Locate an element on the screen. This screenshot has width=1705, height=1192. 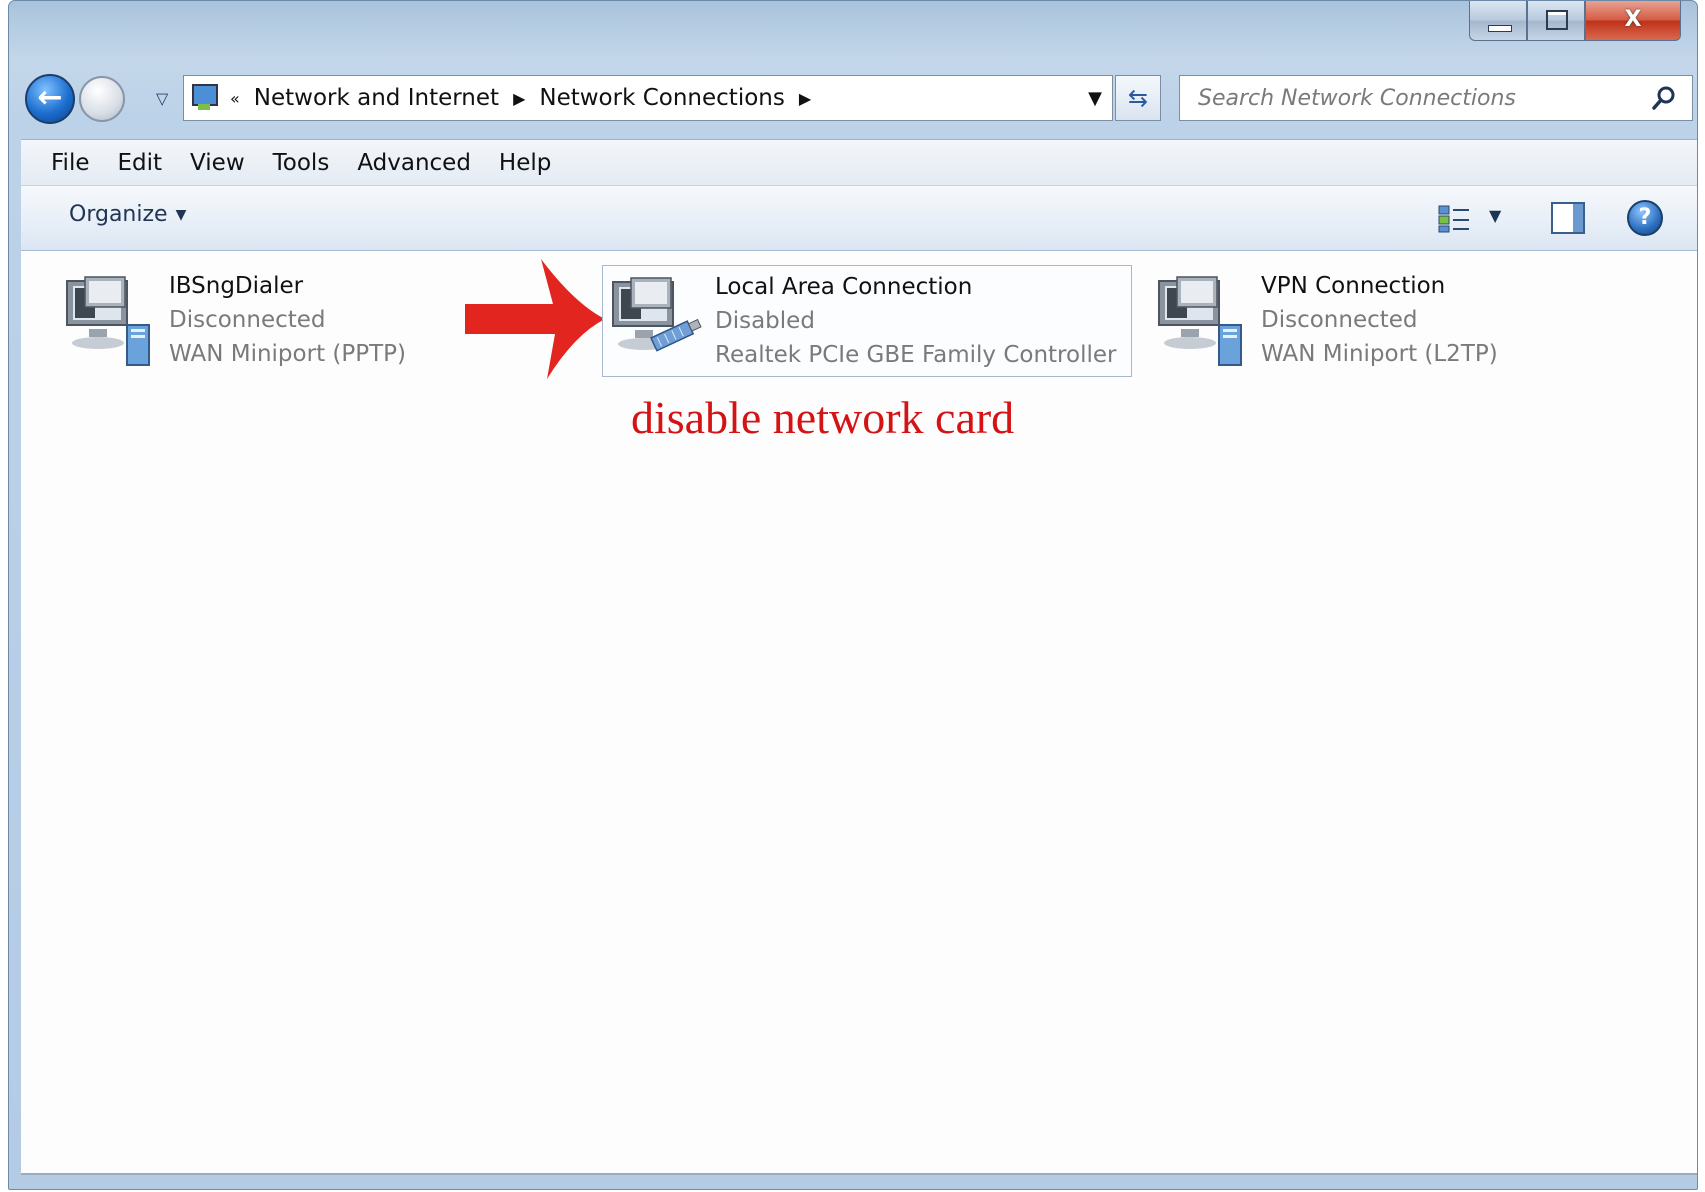
menu-tools: Tools is located at coordinates (301, 163).